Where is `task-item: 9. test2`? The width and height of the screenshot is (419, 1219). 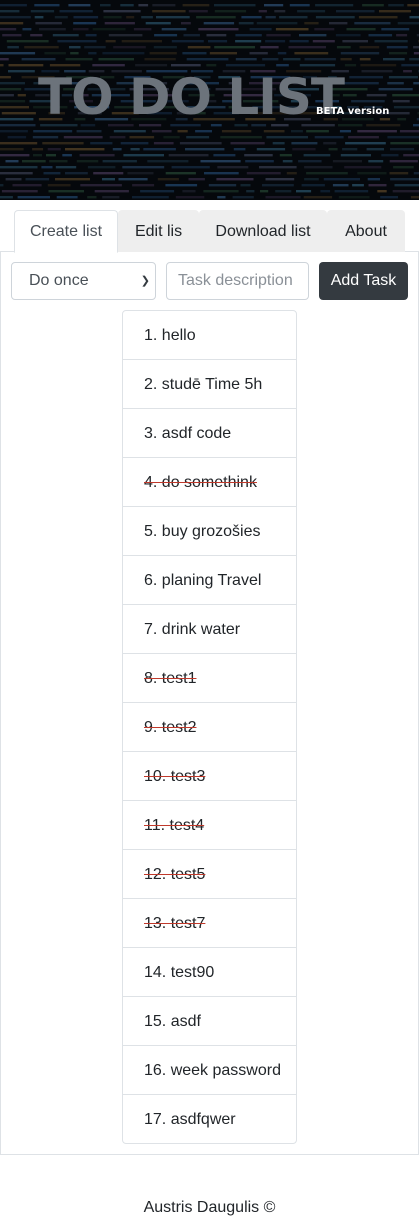
task-item: 9. test2 is located at coordinates (209, 727).